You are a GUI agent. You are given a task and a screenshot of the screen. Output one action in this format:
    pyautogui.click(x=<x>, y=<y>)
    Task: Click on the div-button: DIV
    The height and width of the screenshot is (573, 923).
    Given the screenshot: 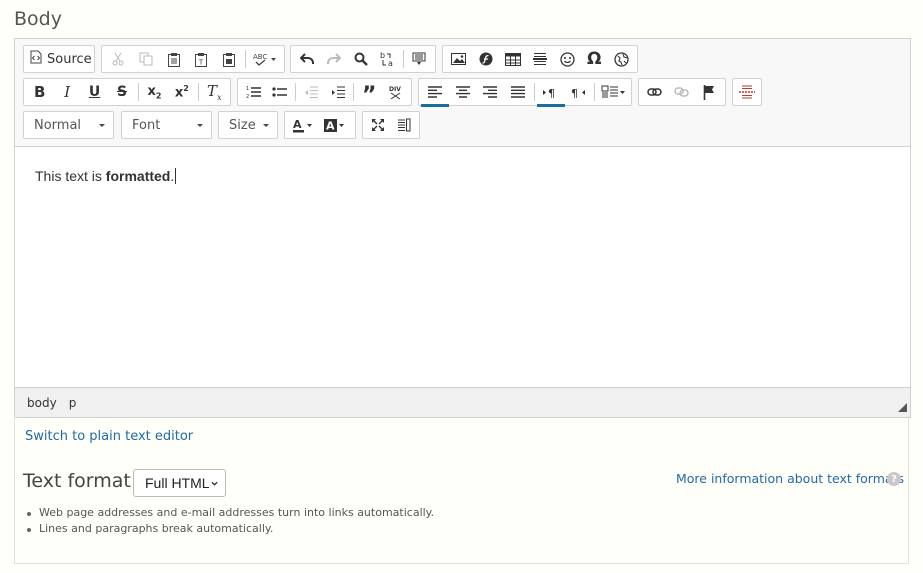 What is the action you would take?
    pyautogui.click(x=395, y=92)
    